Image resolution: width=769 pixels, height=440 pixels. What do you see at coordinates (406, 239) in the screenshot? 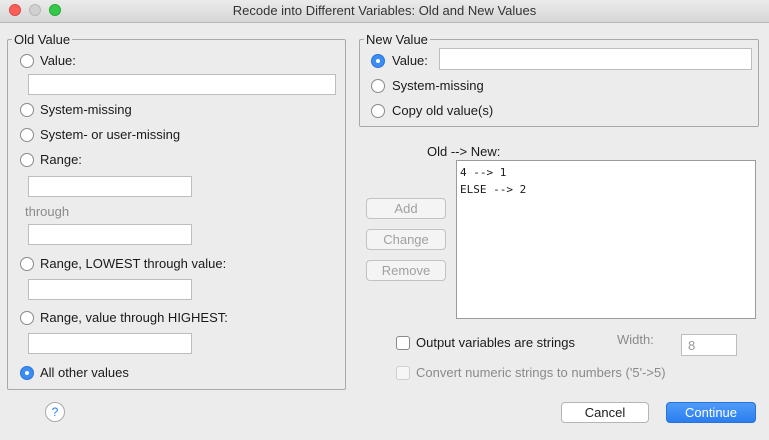
I see `change-button: Change` at bounding box center [406, 239].